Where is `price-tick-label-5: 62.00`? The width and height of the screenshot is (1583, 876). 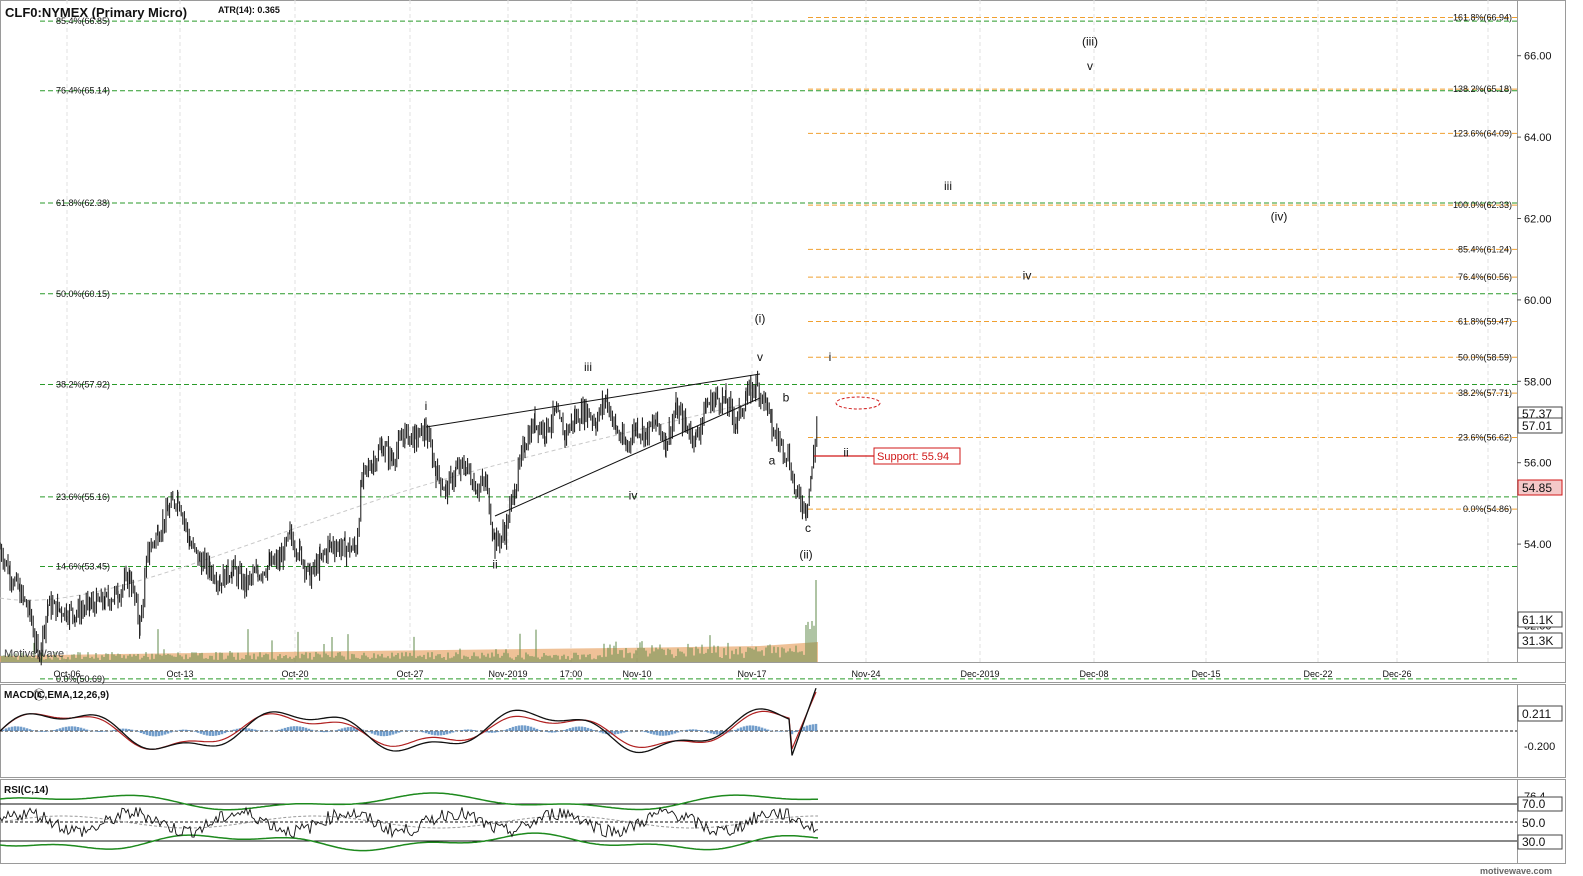 price-tick-label-5: 62.00 is located at coordinates (1538, 220).